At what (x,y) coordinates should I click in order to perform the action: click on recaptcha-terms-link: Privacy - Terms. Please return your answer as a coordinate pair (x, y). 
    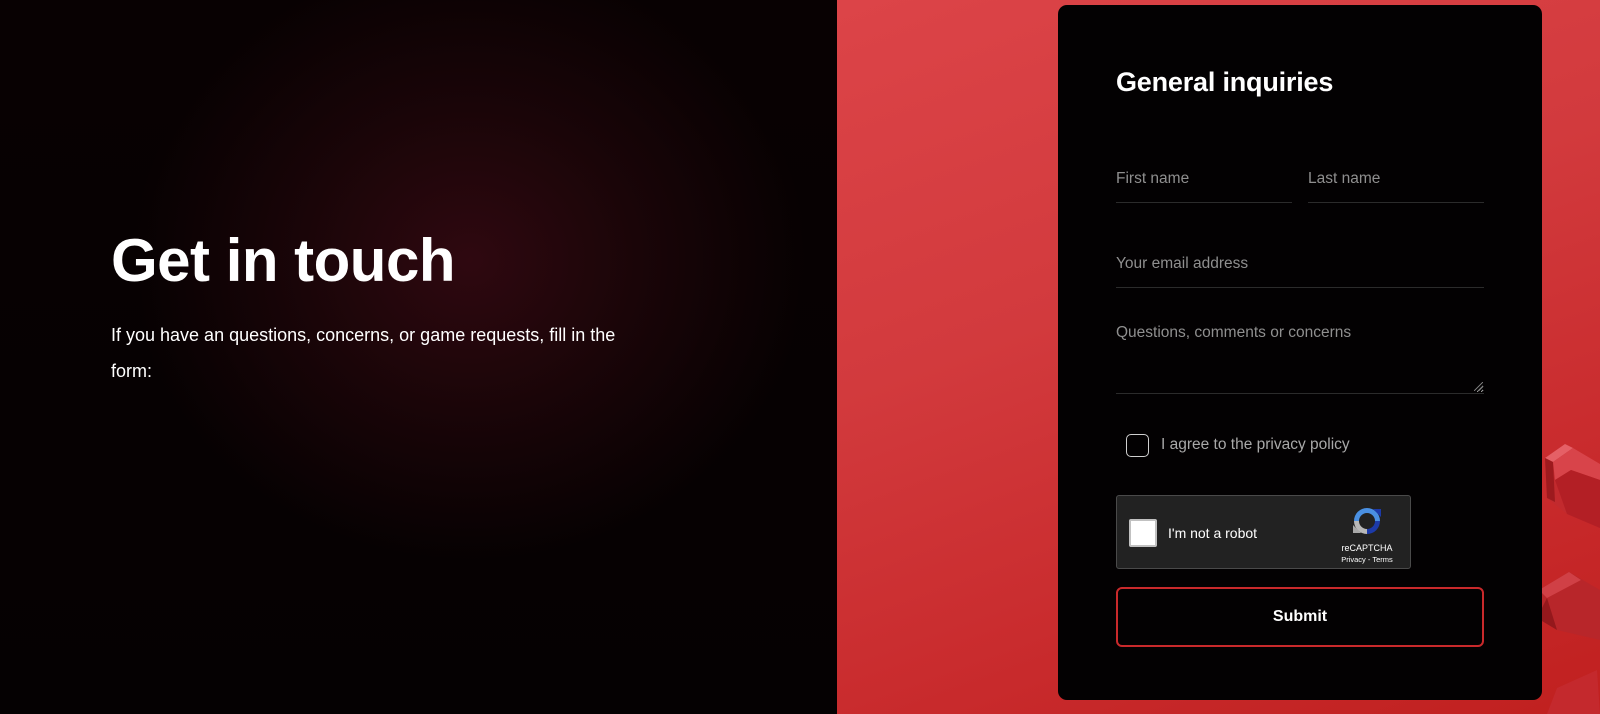
    Looking at the image, I should click on (1367, 559).